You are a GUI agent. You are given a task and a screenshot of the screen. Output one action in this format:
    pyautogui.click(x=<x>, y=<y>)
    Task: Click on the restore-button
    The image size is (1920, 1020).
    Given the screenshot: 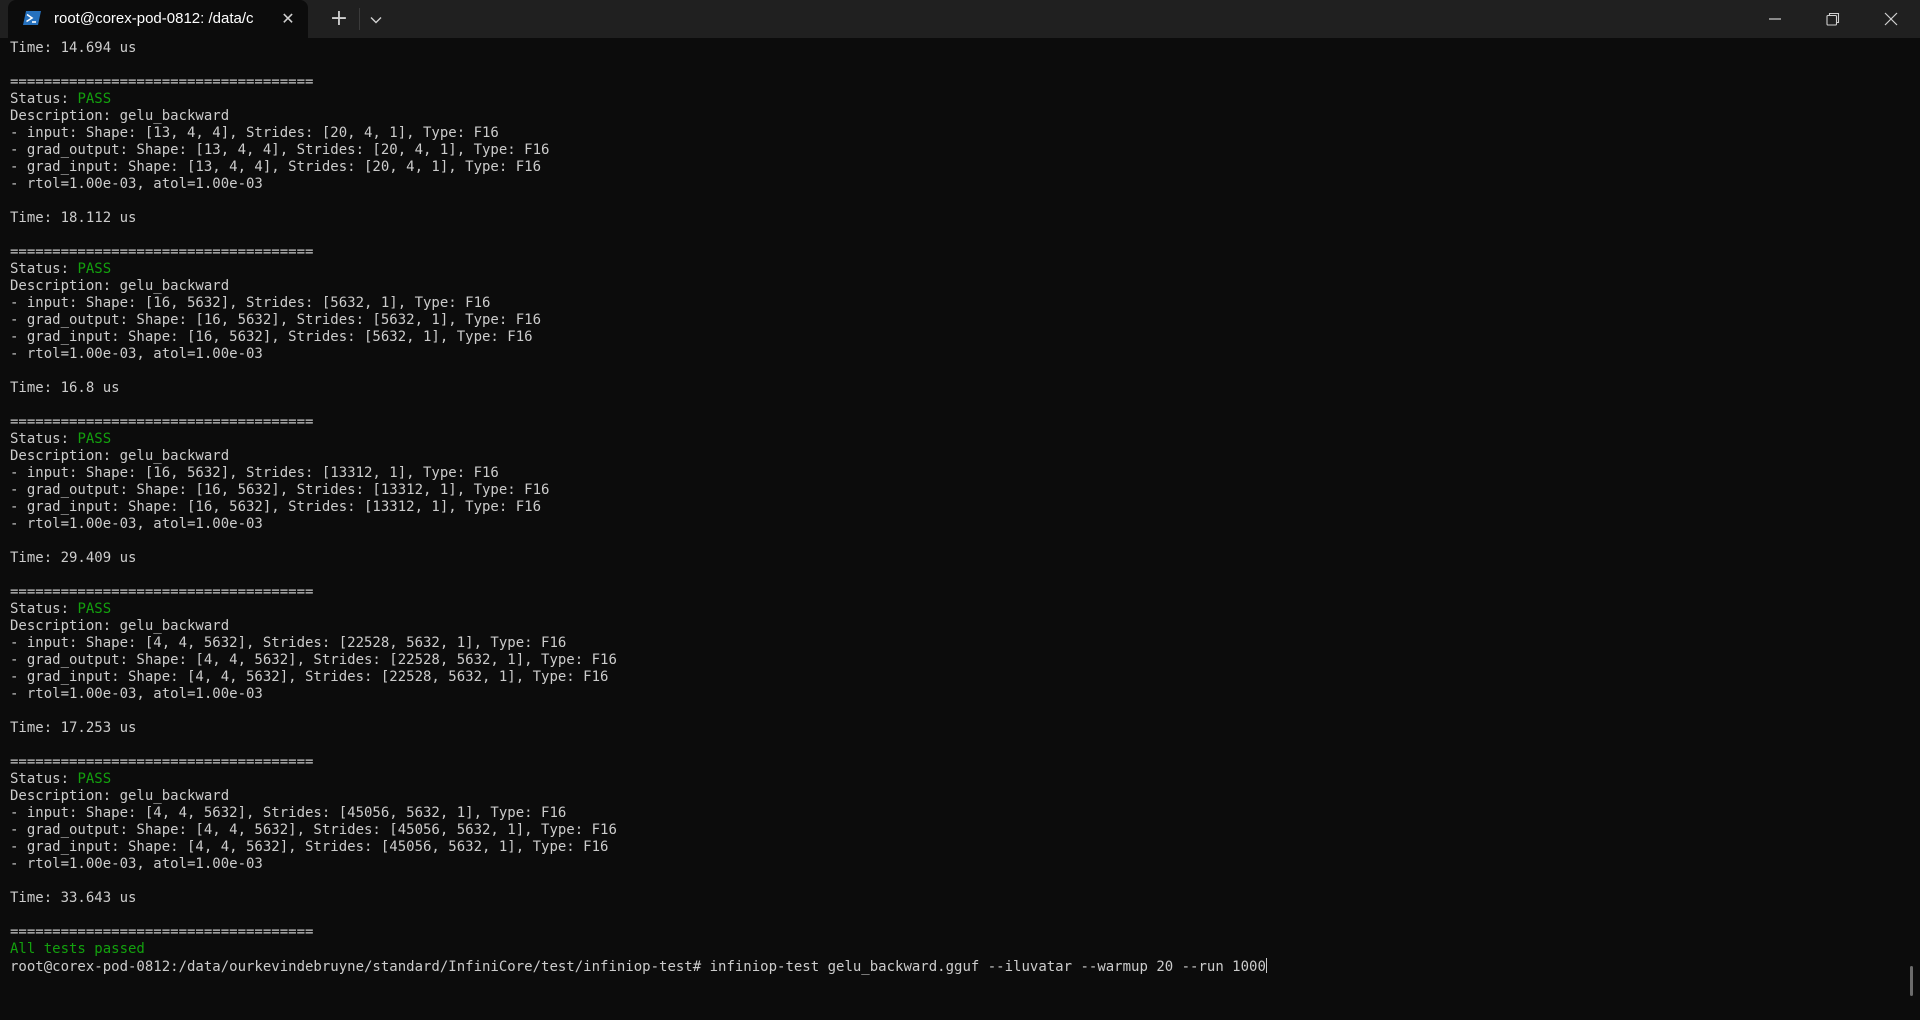 What is the action you would take?
    pyautogui.click(x=1833, y=19)
    